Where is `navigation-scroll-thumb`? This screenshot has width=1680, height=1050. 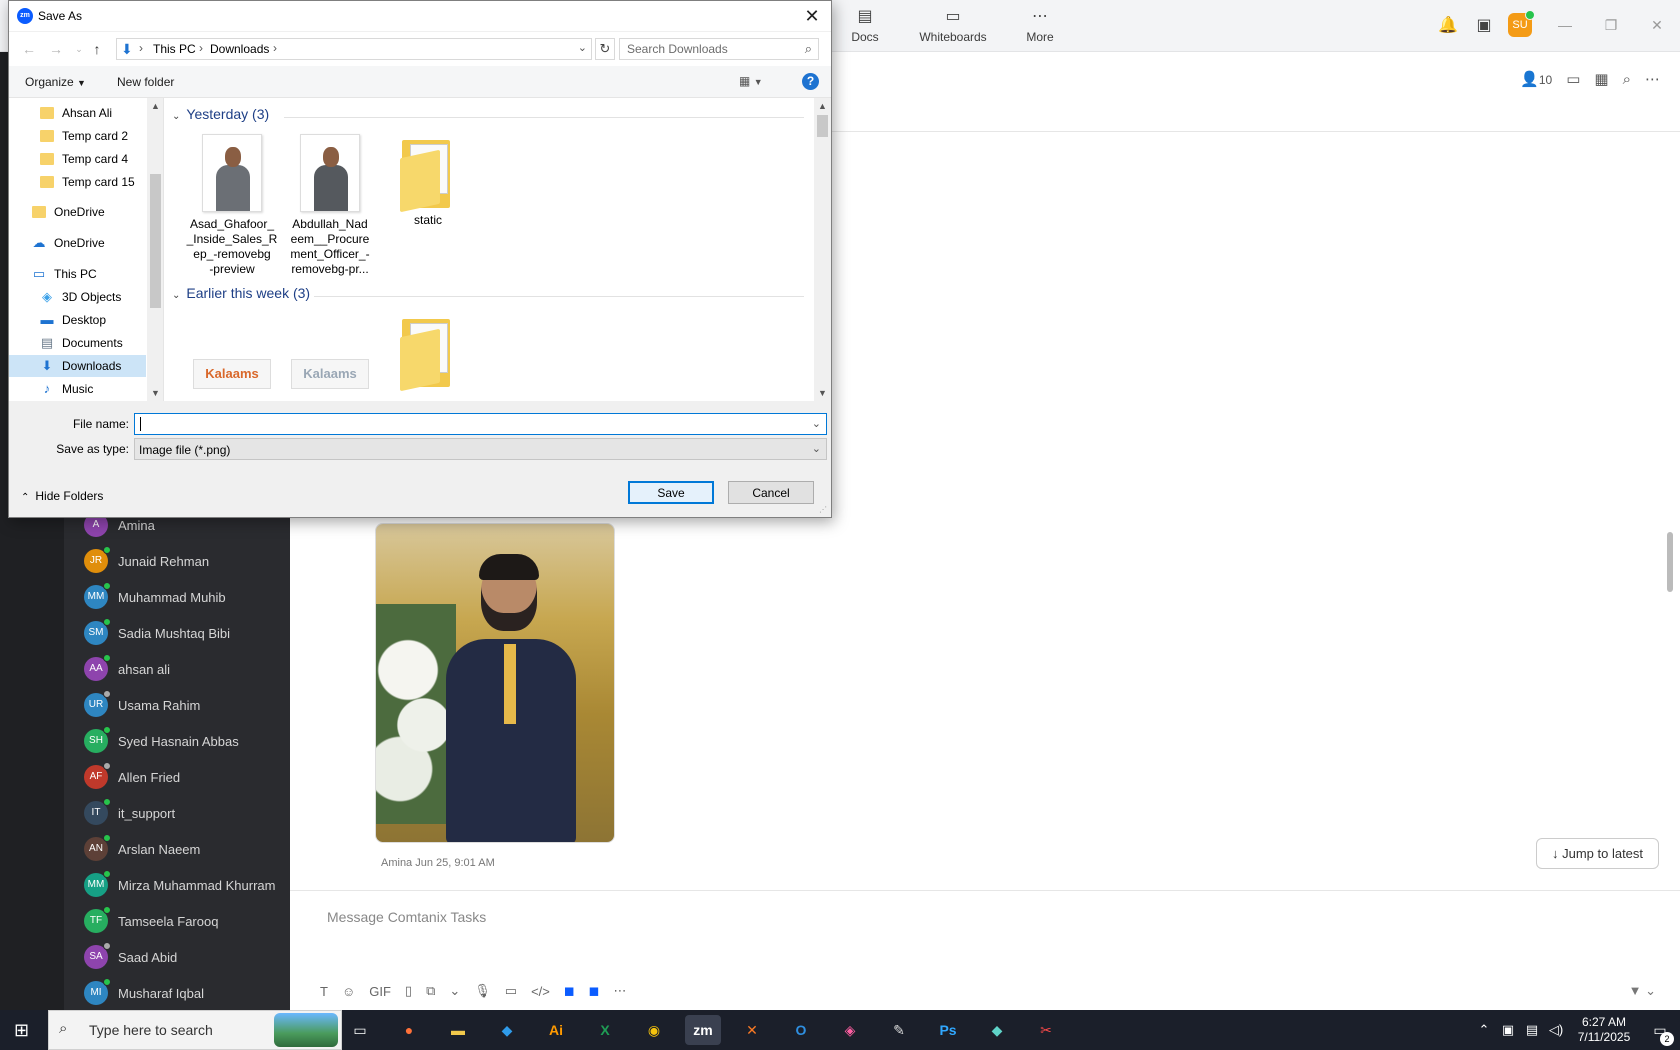 navigation-scroll-thumb is located at coordinates (155, 241).